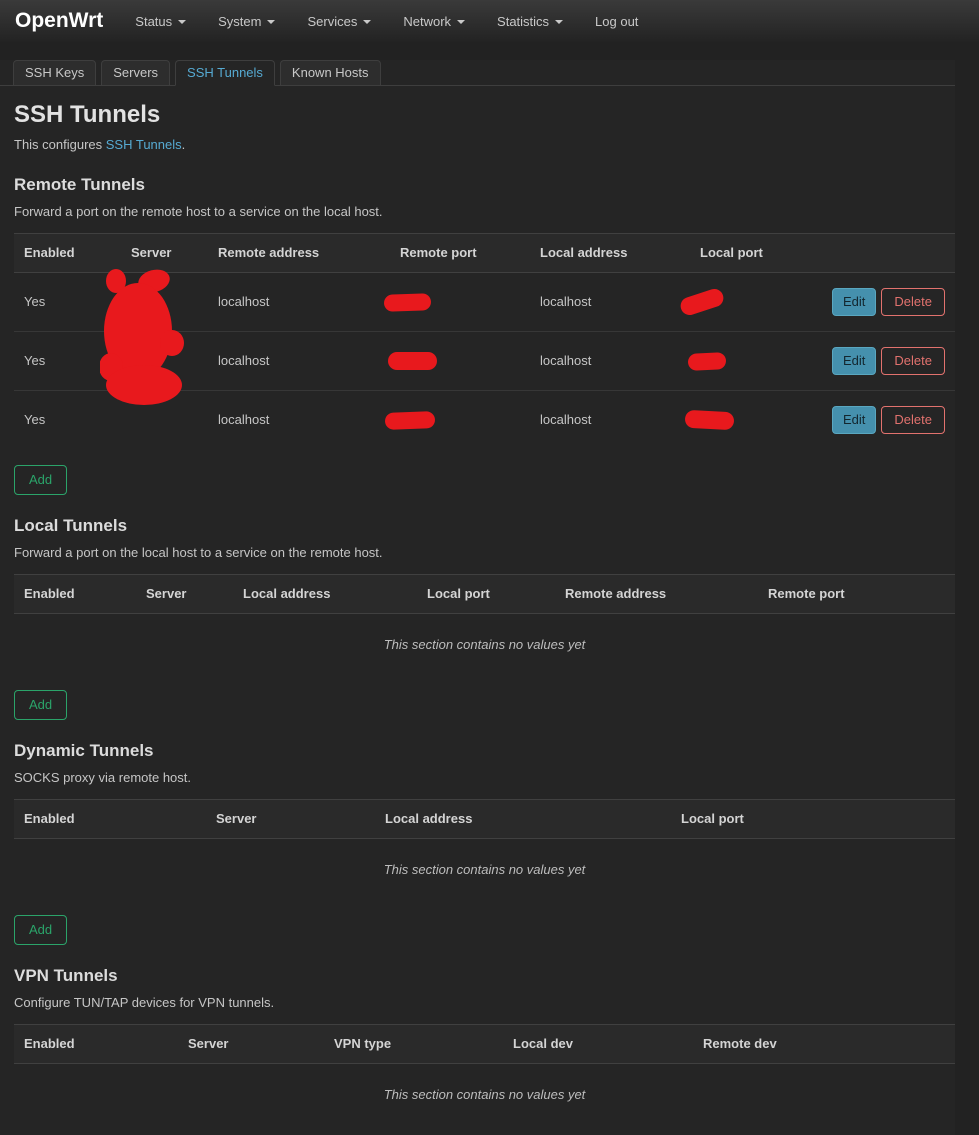  Describe the element at coordinates (523, 21) in the screenshot. I see `menu-statistics-label: Statistics` at that location.